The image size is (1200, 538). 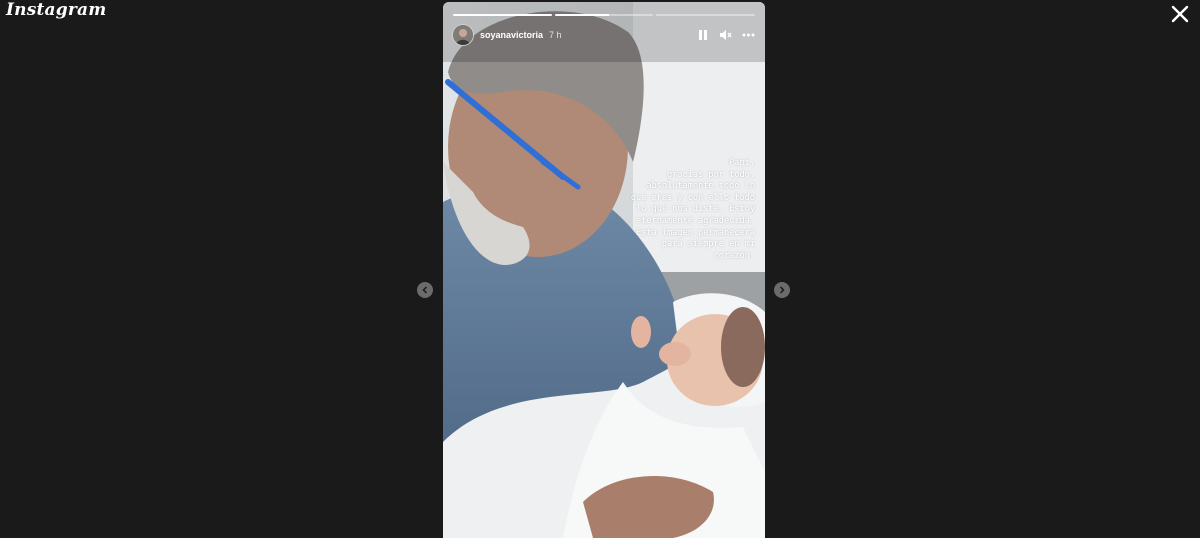 What do you see at coordinates (511, 35) in the screenshot?
I see `username-link: soyanavictoria` at bounding box center [511, 35].